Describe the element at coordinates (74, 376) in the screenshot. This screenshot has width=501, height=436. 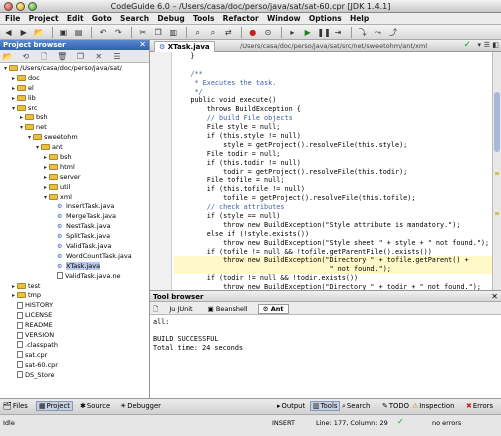
I see `tree-item: DS_Store` at that location.